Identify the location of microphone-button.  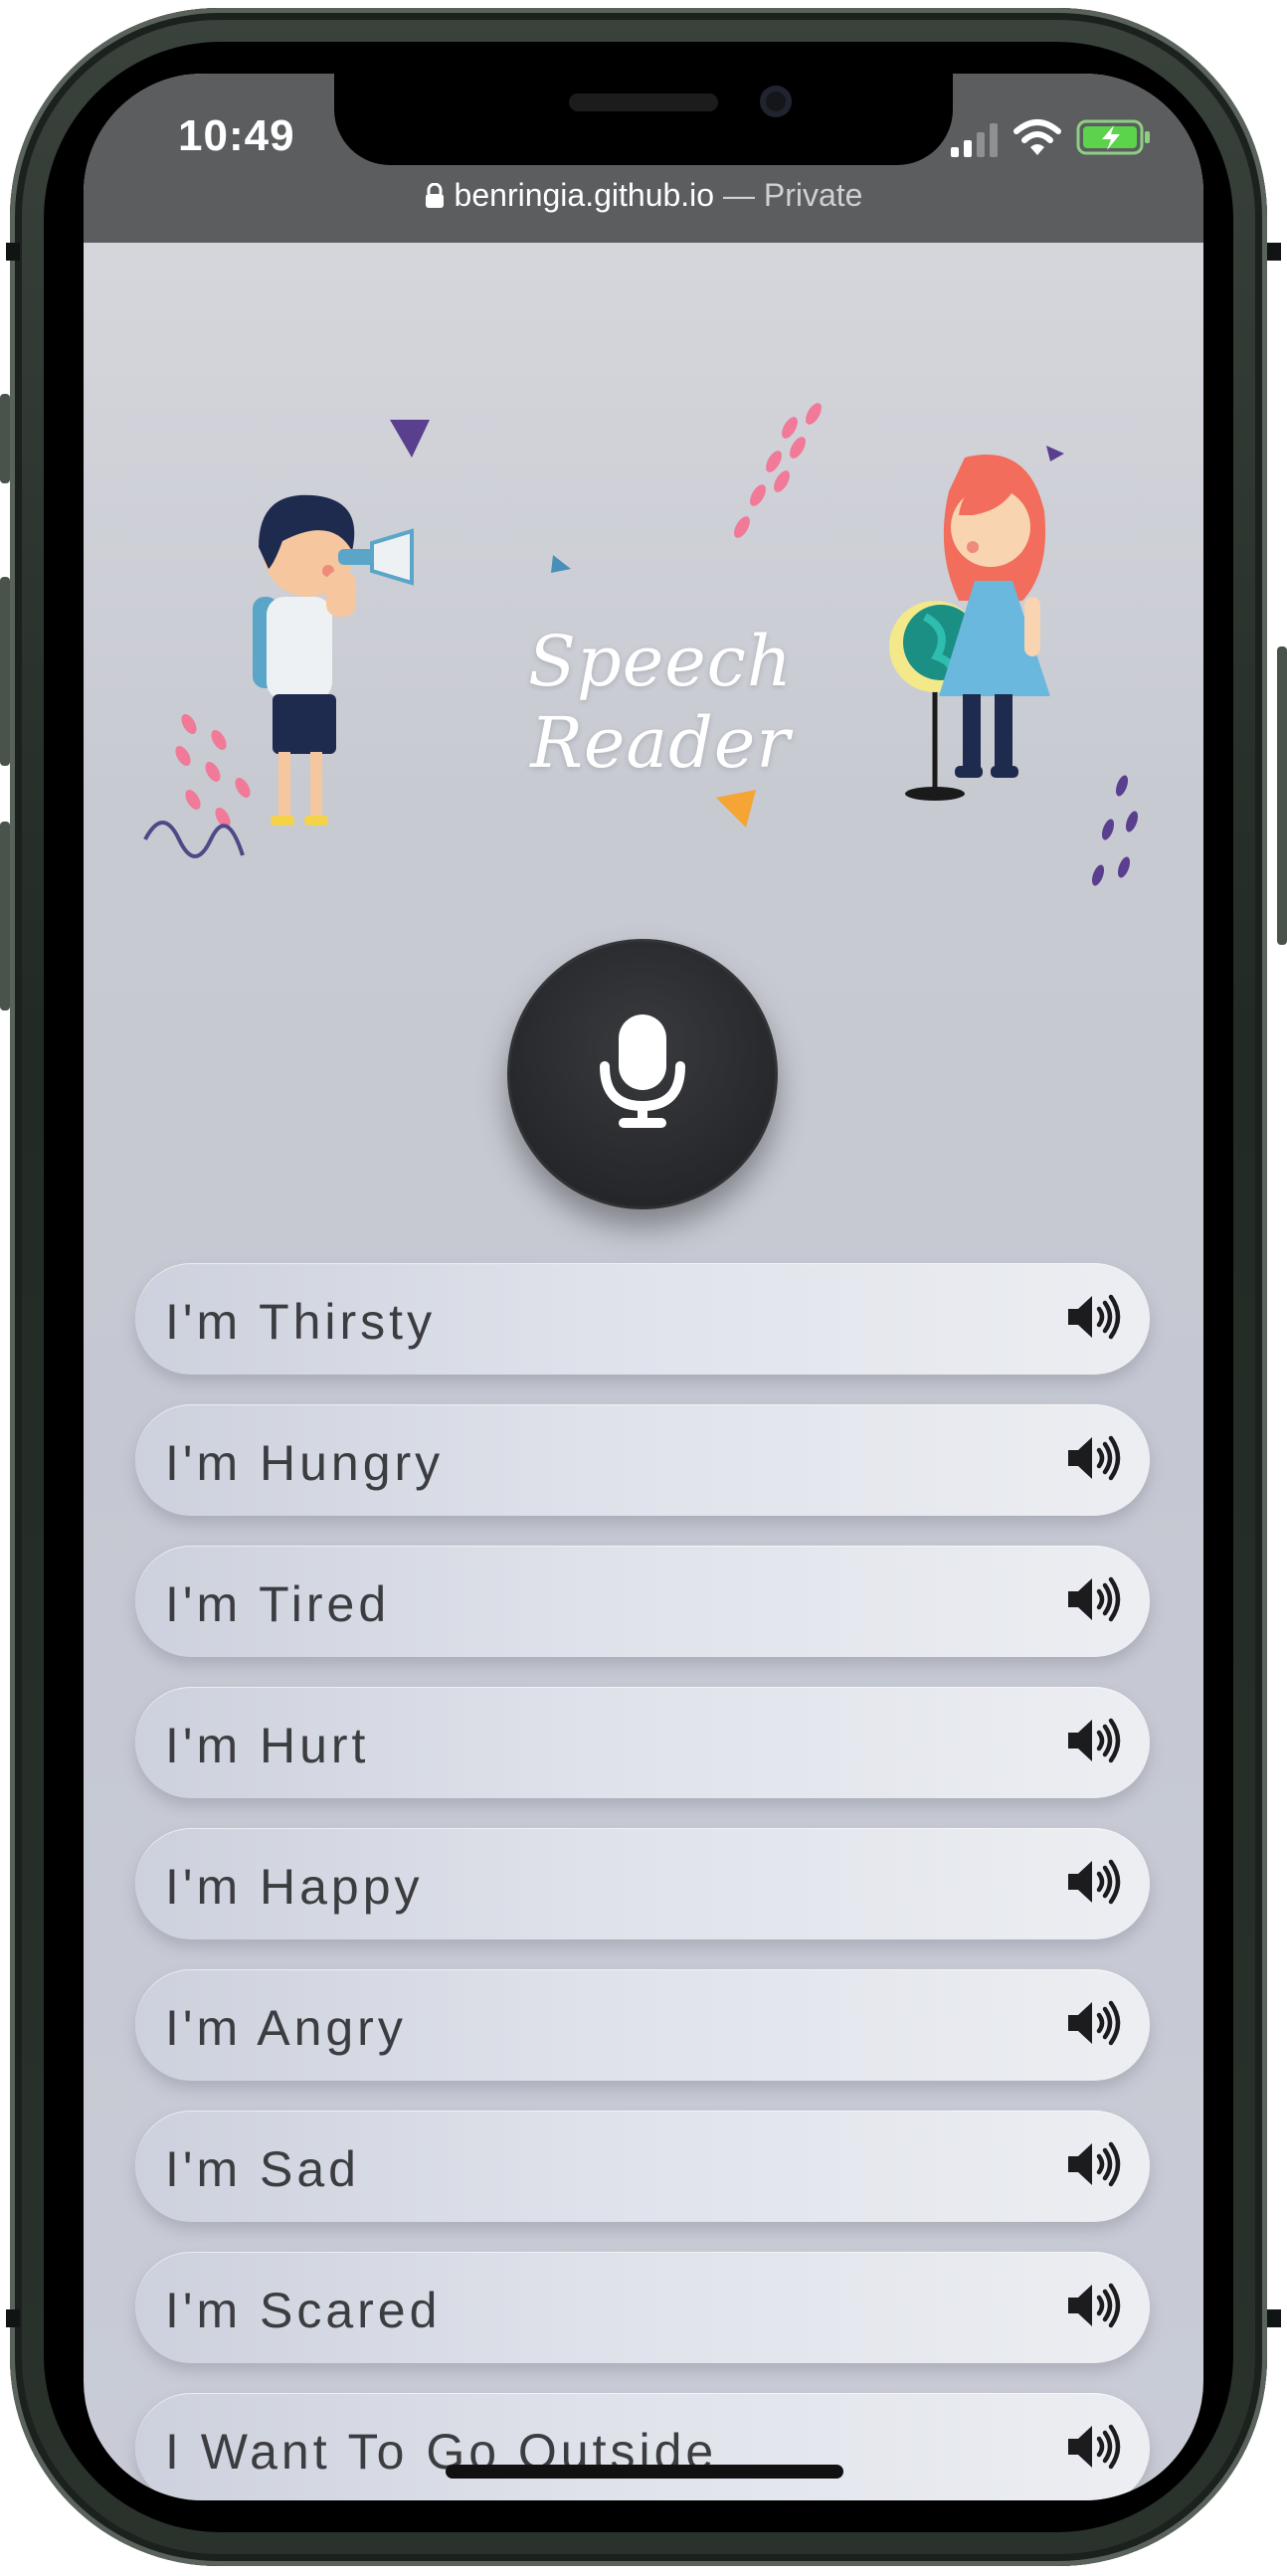
(642, 1074).